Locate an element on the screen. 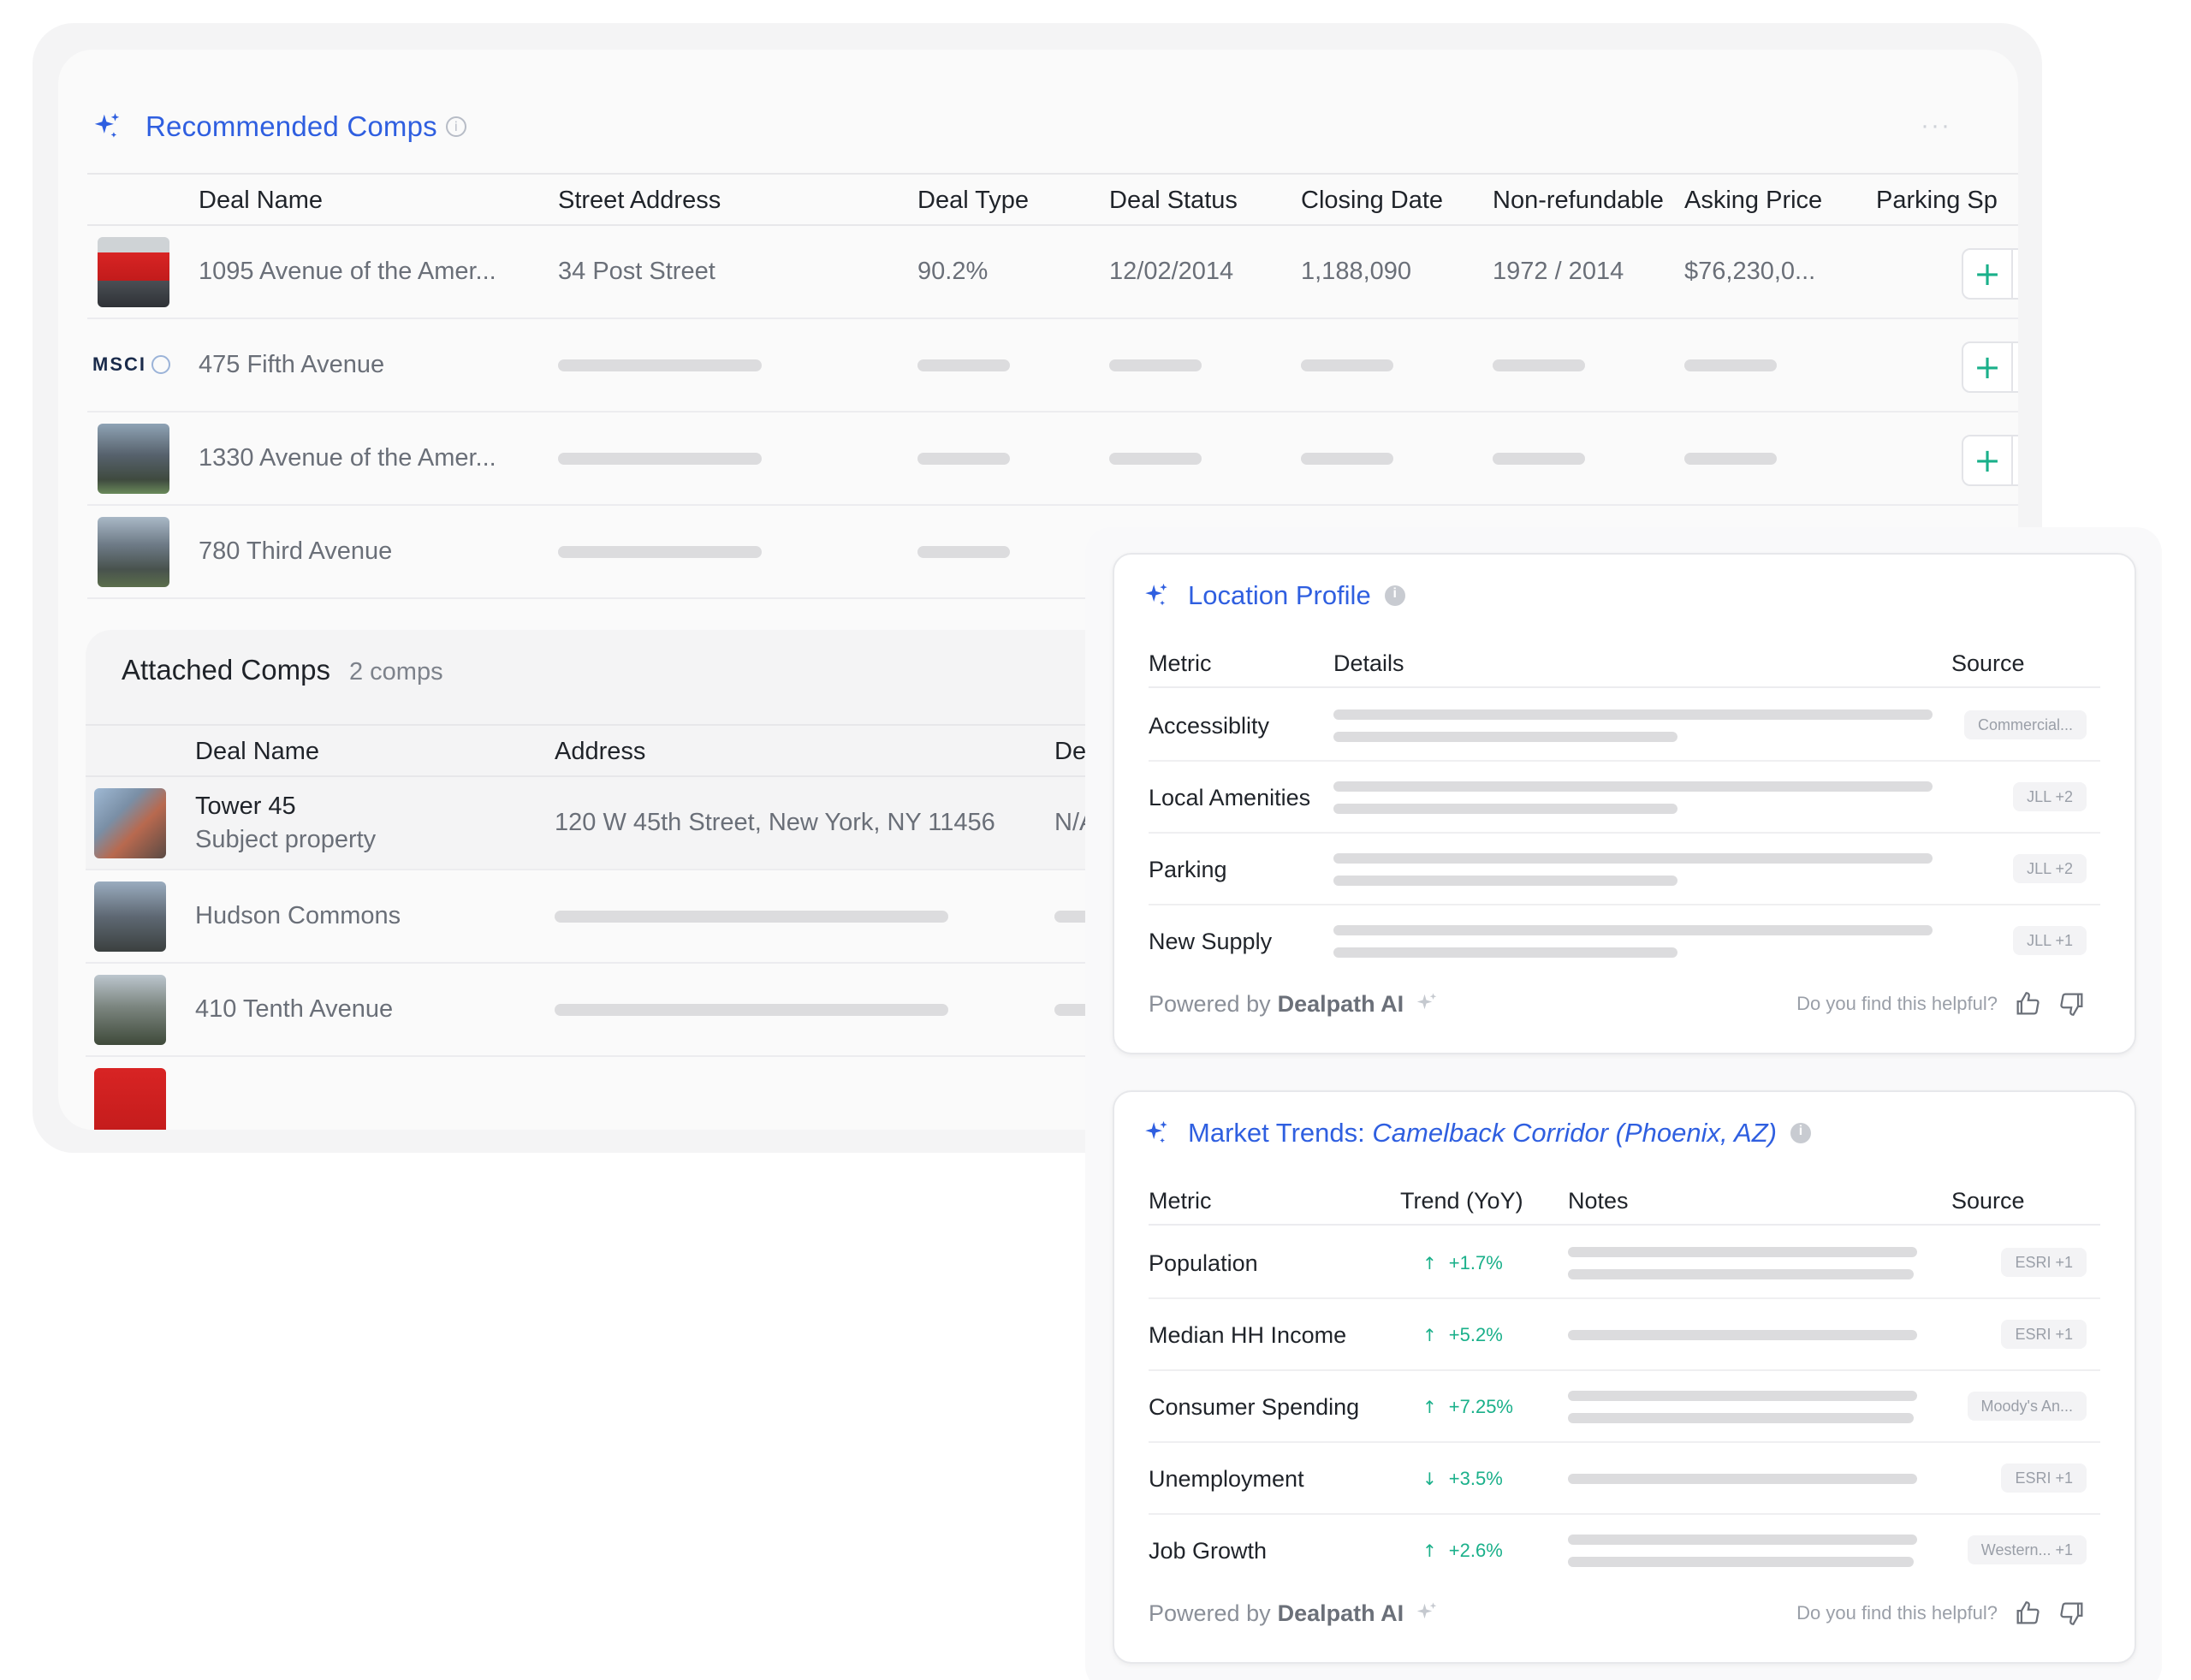 This screenshot has width=2191, height=1680. trend-value: ↓ +3.5% is located at coordinates (1462, 1479).